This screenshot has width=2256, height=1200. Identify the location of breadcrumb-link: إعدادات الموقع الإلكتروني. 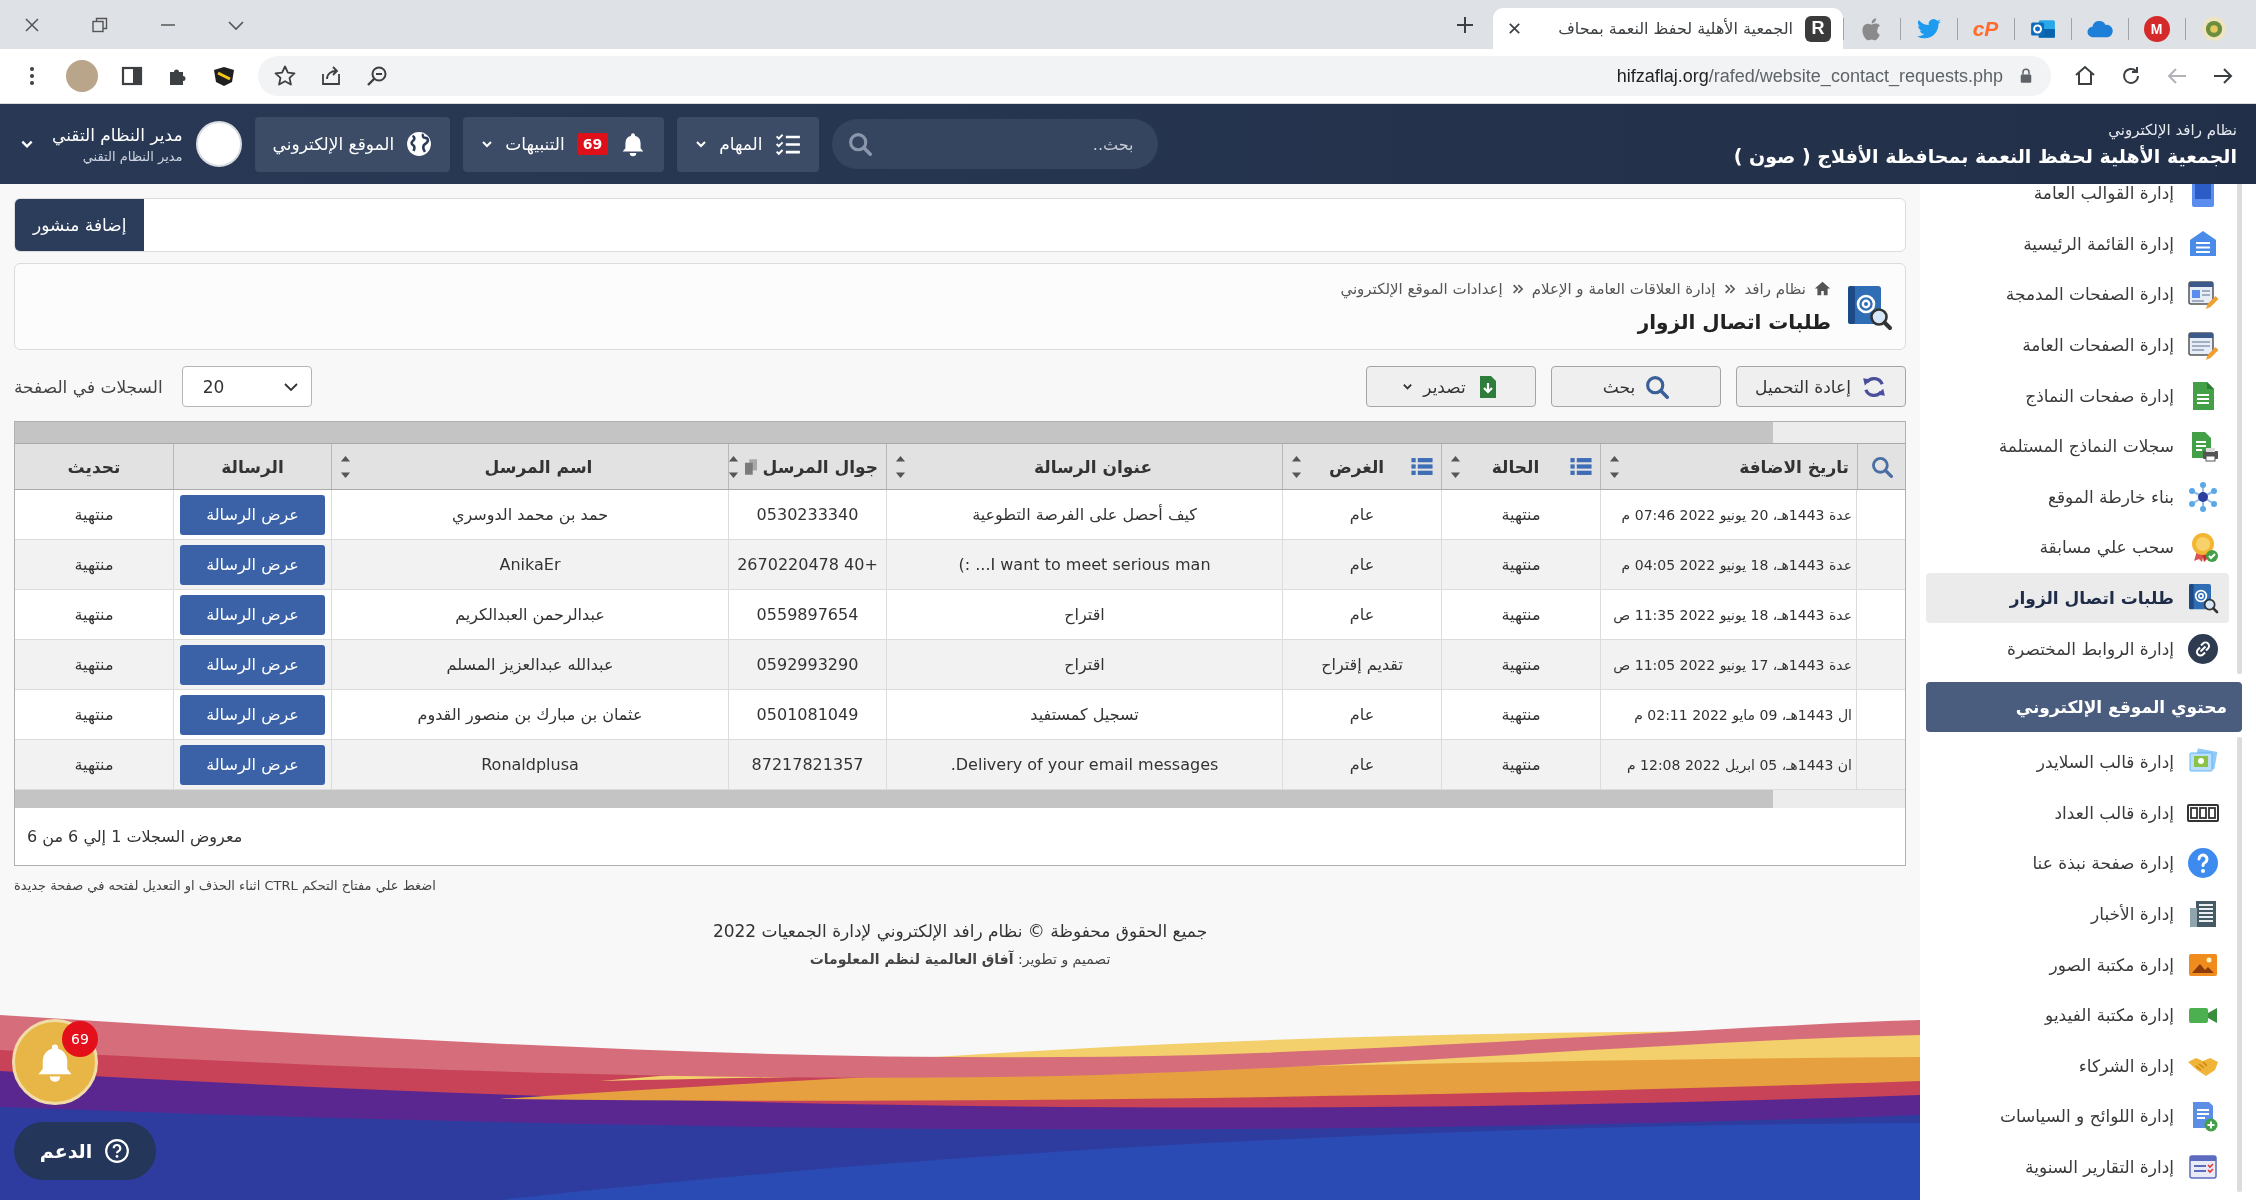
(1421, 288).